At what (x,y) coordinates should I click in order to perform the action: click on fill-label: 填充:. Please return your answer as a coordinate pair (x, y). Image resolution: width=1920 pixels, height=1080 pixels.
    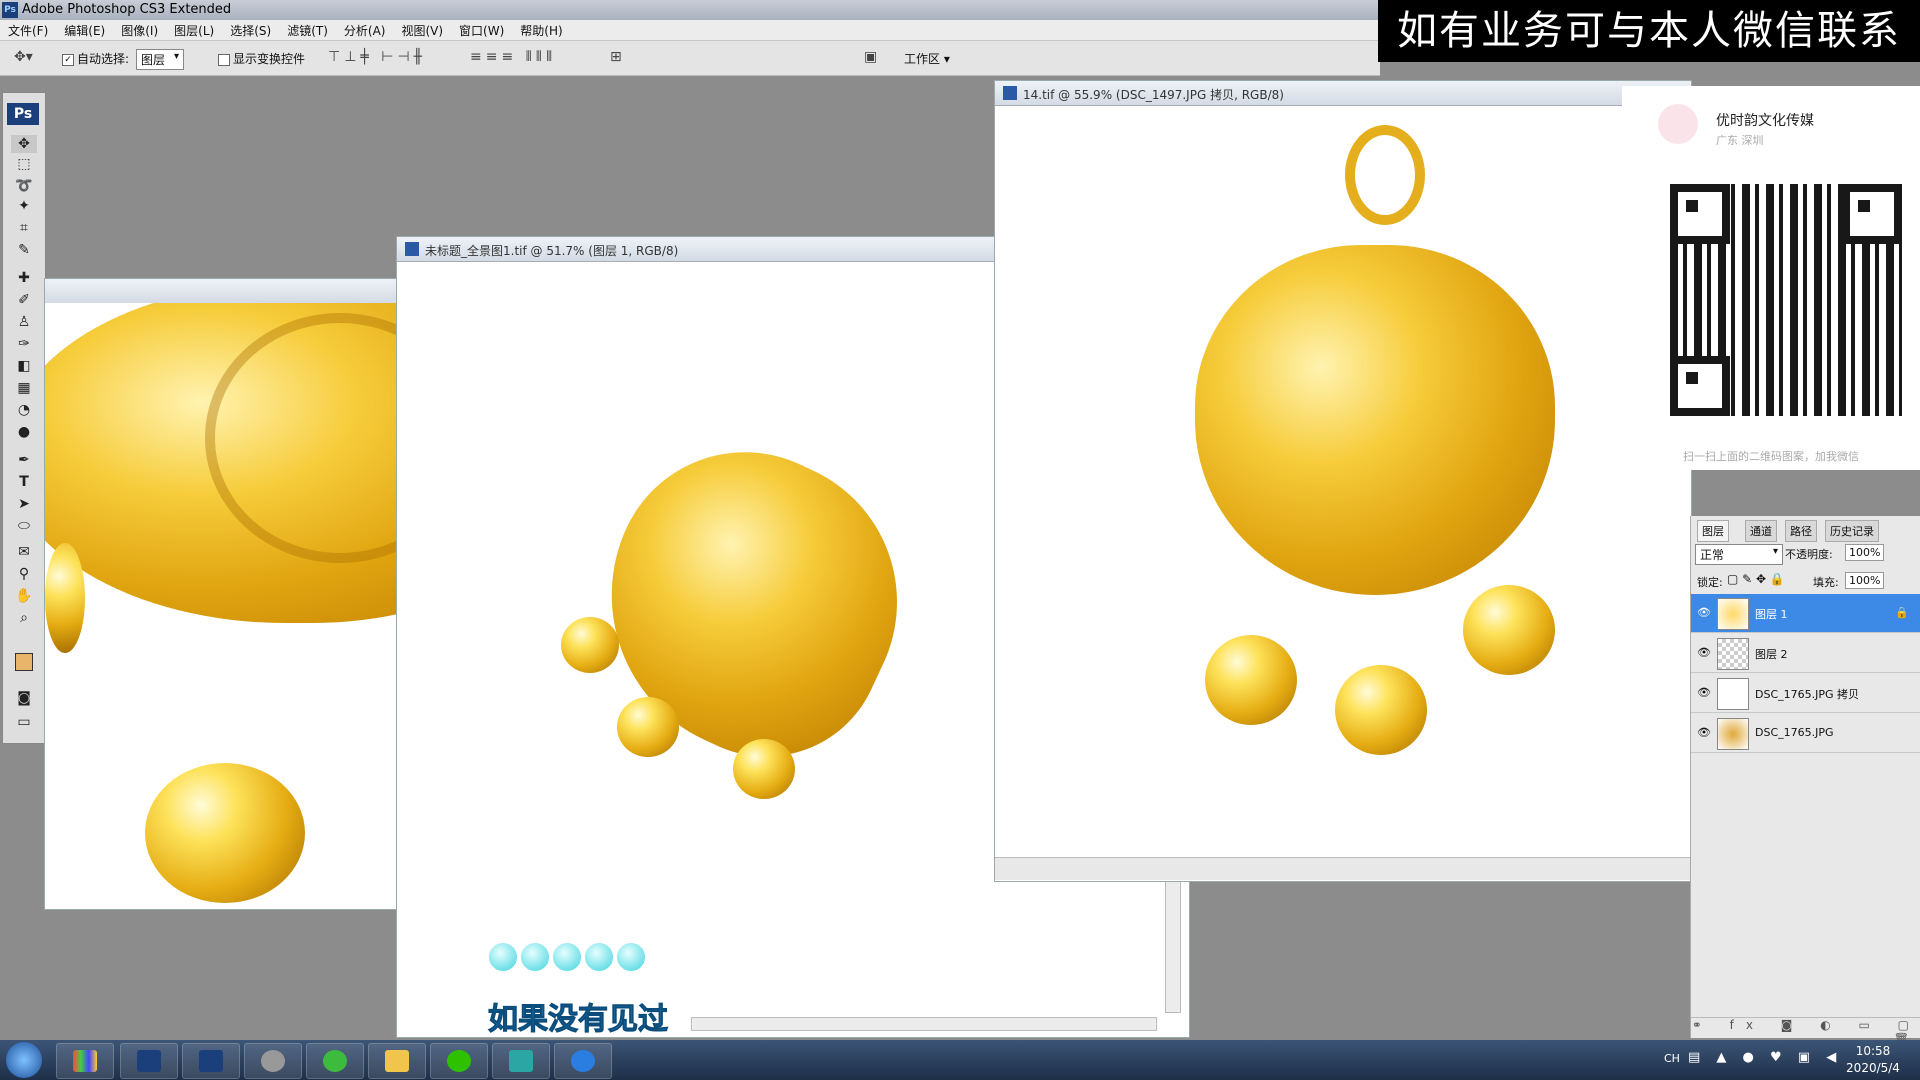
    Looking at the image, I should click on (1826, 582).